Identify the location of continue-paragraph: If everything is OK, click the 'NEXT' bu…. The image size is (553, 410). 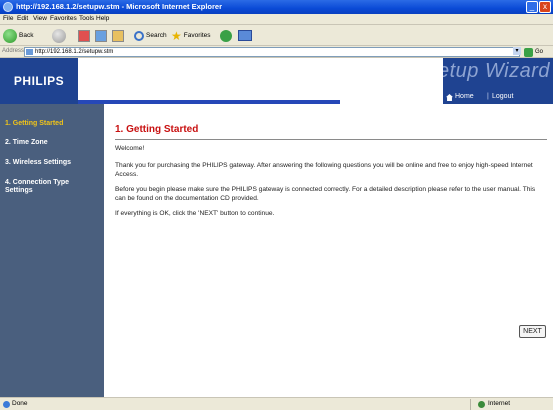
(195, 213).